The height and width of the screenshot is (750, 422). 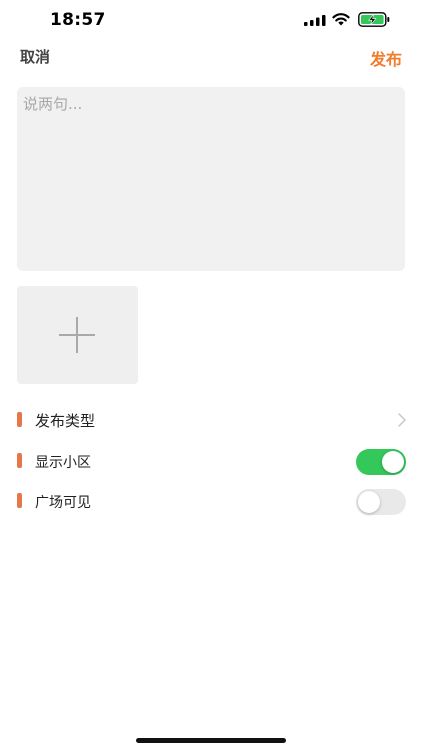 I want to click on cancel-button: 取消, so click(x=35, y=56).